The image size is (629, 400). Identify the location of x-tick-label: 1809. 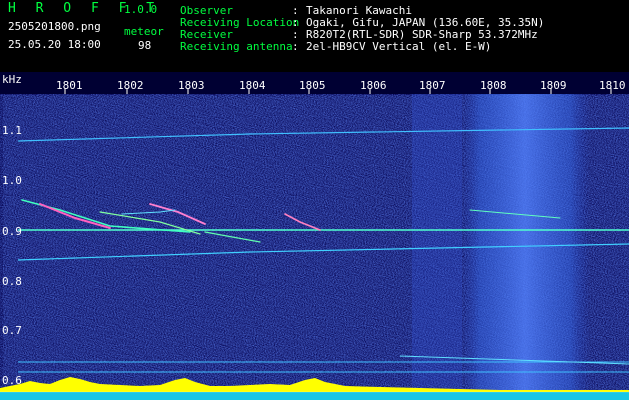
(553, 85).